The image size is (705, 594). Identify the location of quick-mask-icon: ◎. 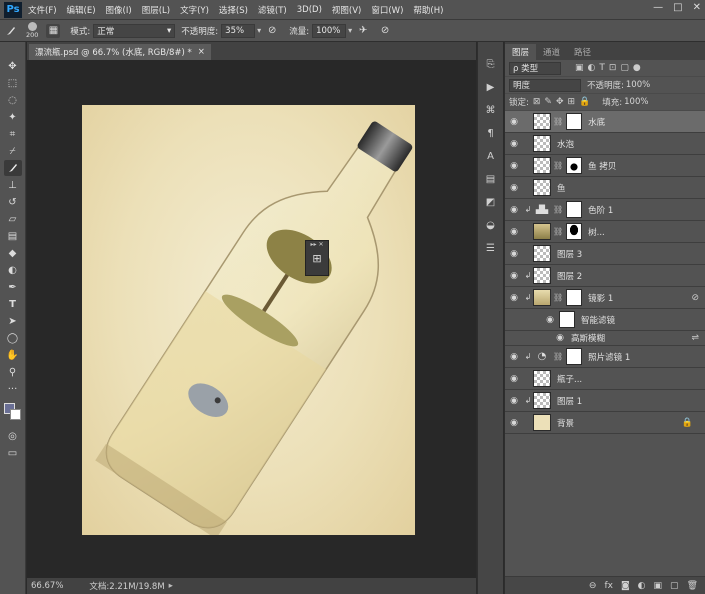
(13, 436).